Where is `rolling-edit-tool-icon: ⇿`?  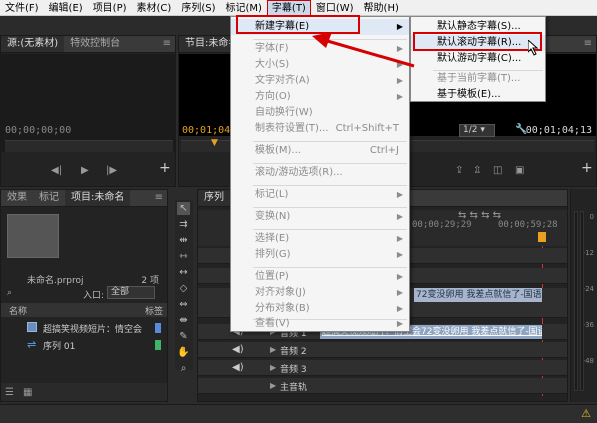 rolling-edit-tool-icon: ⇿ is located at coordinates (183, 256).